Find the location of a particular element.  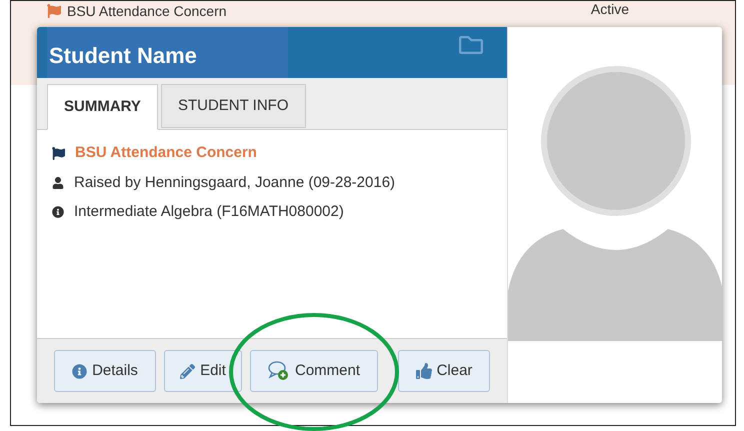

details-button: Details is located at coordinates (105, 371).